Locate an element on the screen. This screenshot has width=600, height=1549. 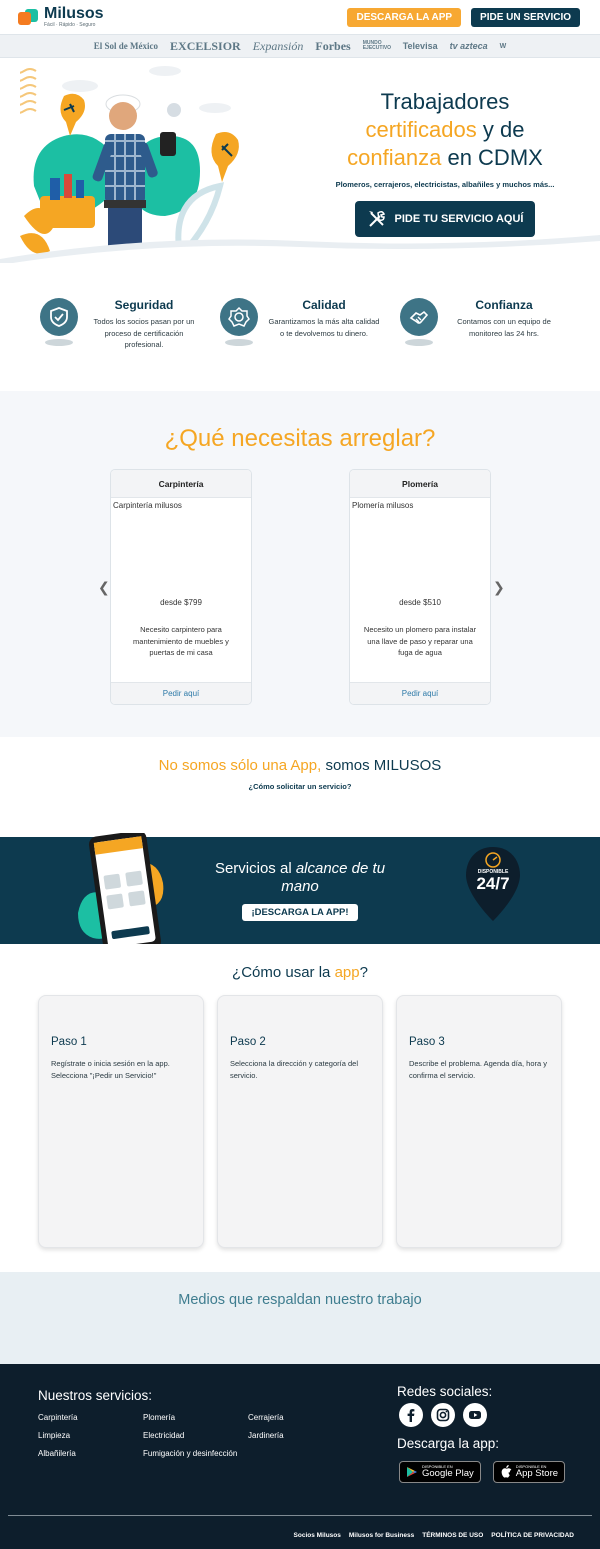
press-logo: MUNDO EJECUTIVO is located at coordinates (377, 45).